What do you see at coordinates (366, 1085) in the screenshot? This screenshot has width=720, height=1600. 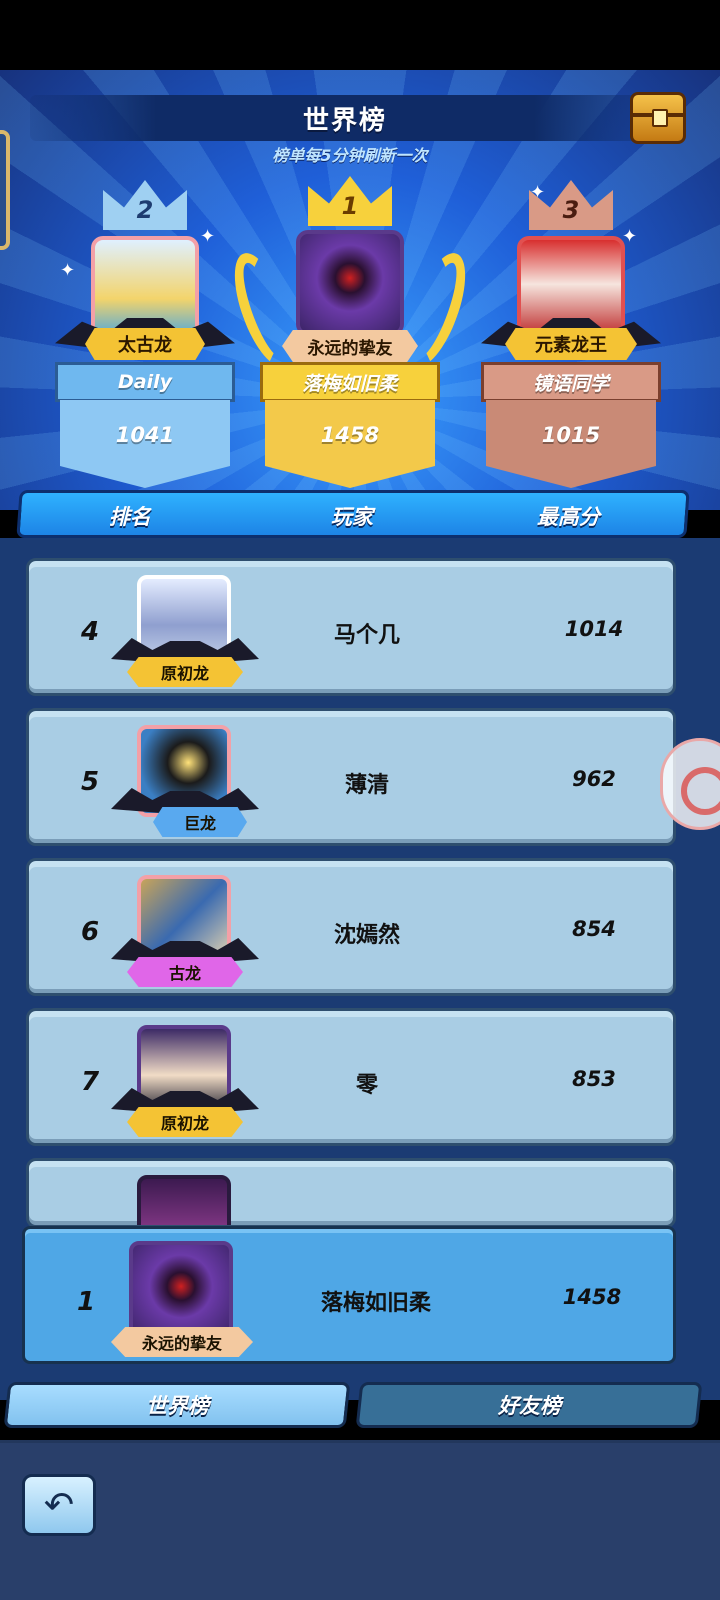 I see `row-player: 零` at bounding box center [366, 1085].